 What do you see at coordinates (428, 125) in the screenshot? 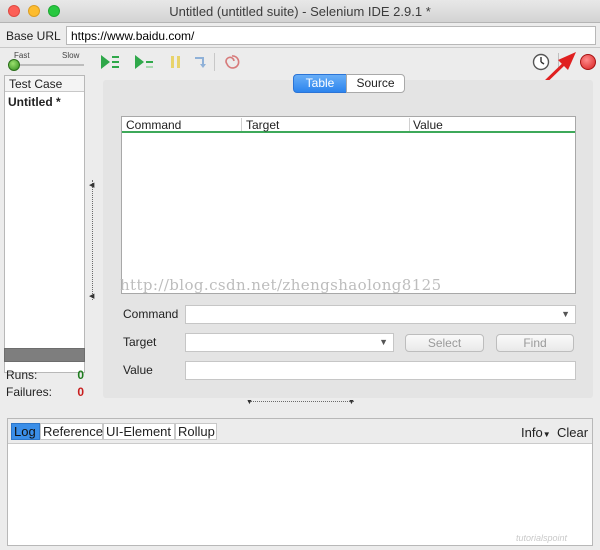
I see `column-value: Value` at bounding box center [428, 125].